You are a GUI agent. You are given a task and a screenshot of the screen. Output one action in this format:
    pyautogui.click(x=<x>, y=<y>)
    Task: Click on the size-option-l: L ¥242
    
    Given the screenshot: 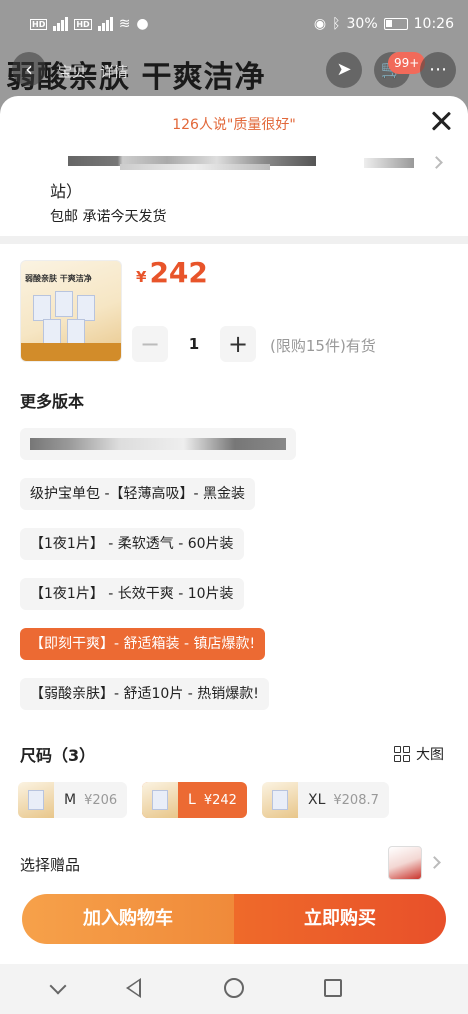 What is the action you would take?
    pyautogui.click(x=194, y=800)
    